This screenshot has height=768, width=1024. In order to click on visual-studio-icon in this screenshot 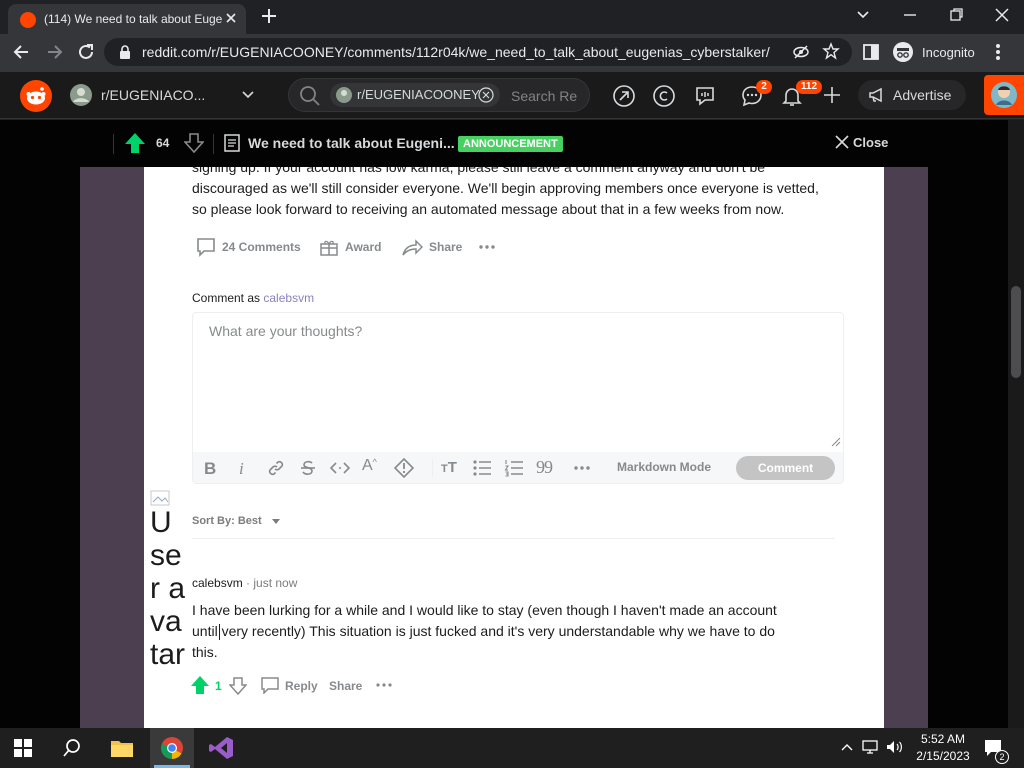, I will do `click(221, 748)`.